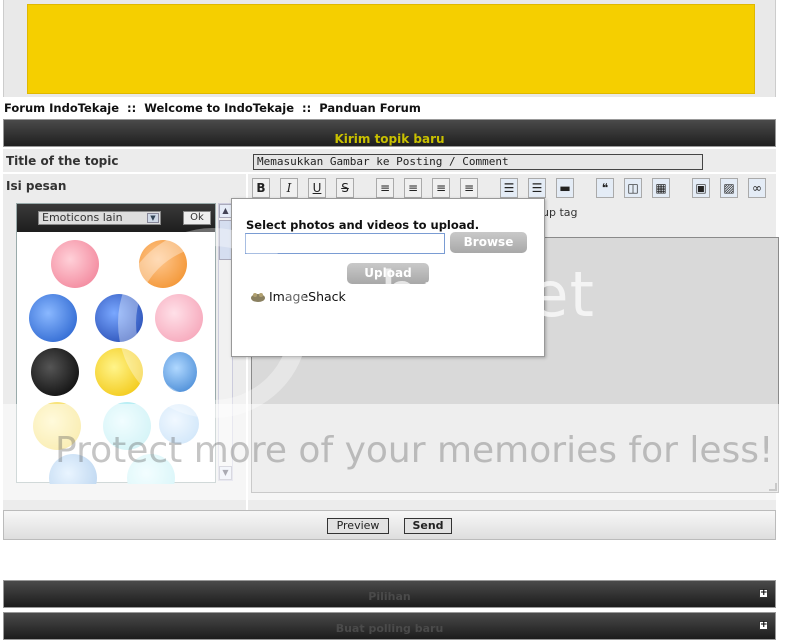  What do you see at coordinates (729, 188) in the screenshot?
I see `image-icon: ▨` at bounding box center [729, 188].